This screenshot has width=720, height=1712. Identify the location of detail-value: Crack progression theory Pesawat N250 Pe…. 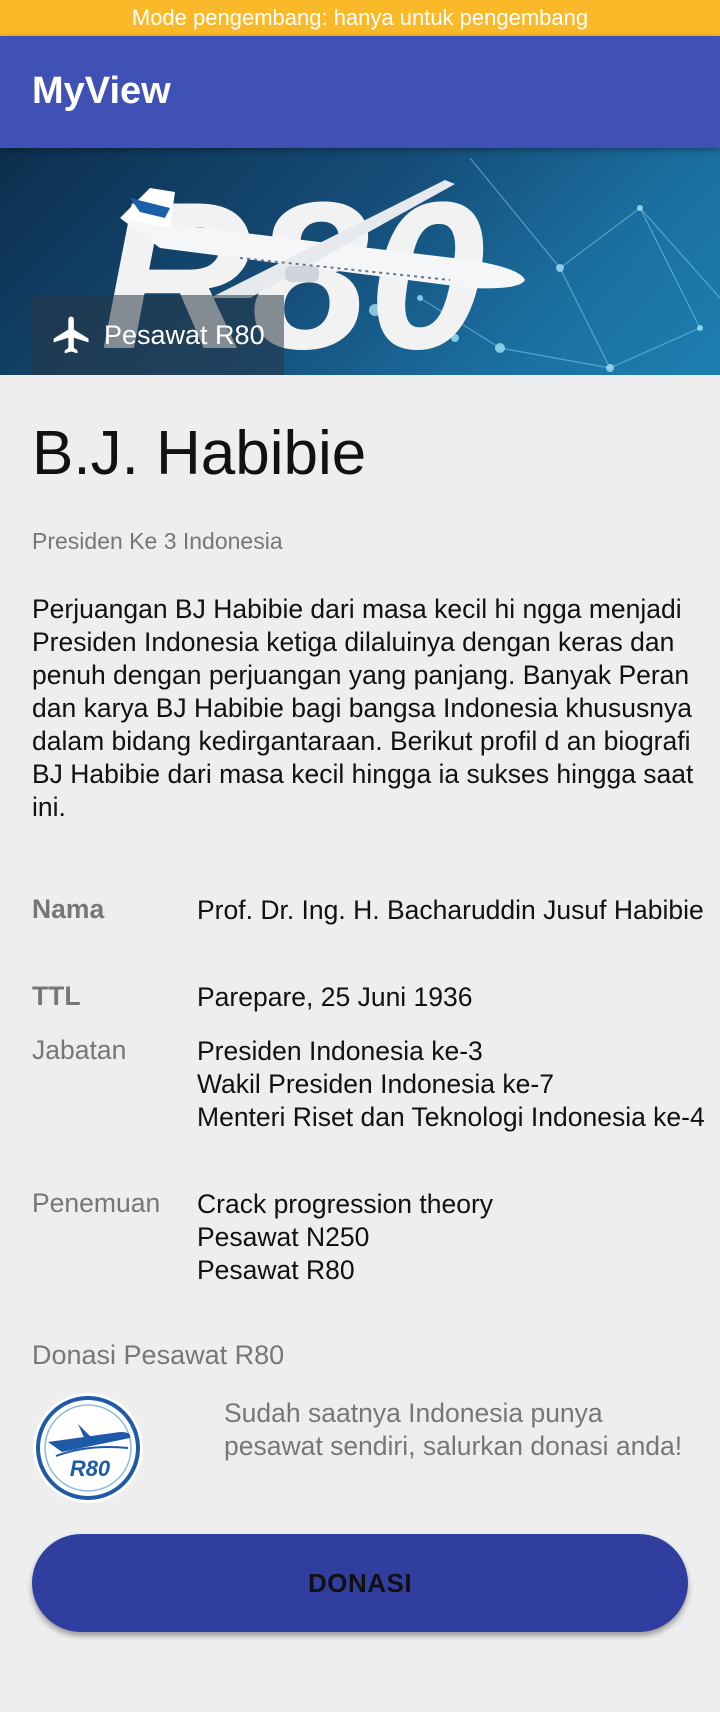
(345, 1237).